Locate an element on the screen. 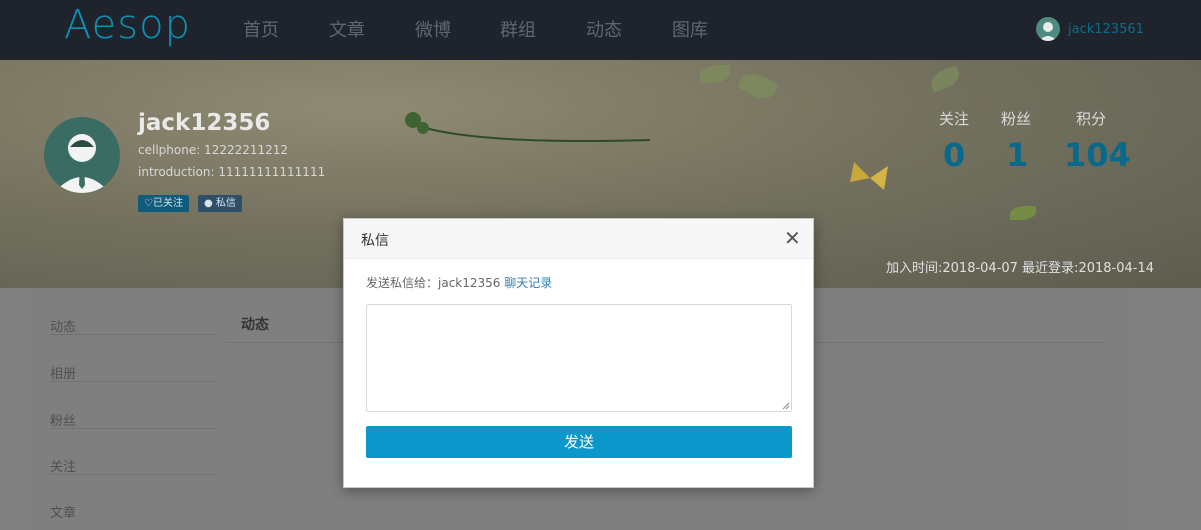 This screenshot has width=1201, height=530. butterfly-decoration is located at coordinates (869, 176).